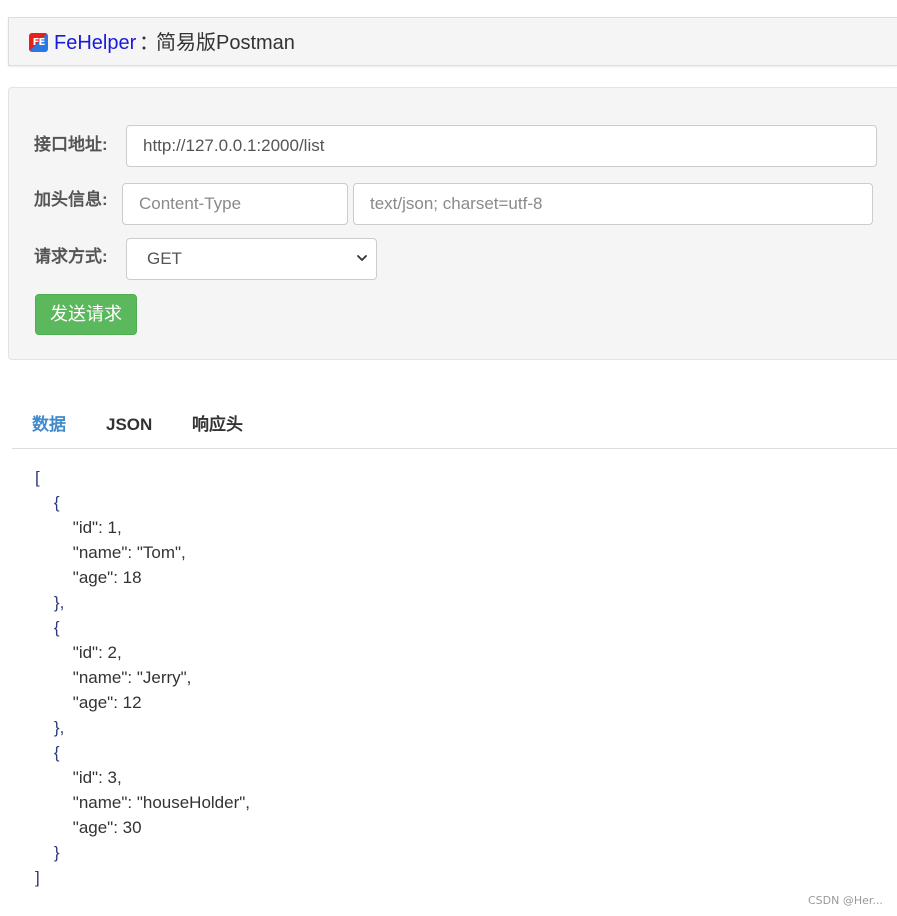 The width and height of the screenshot is (897, 916). Describe the element at coordinates (78, 777) in the screenshot. I see `json-line: "id": 3,` at that location.